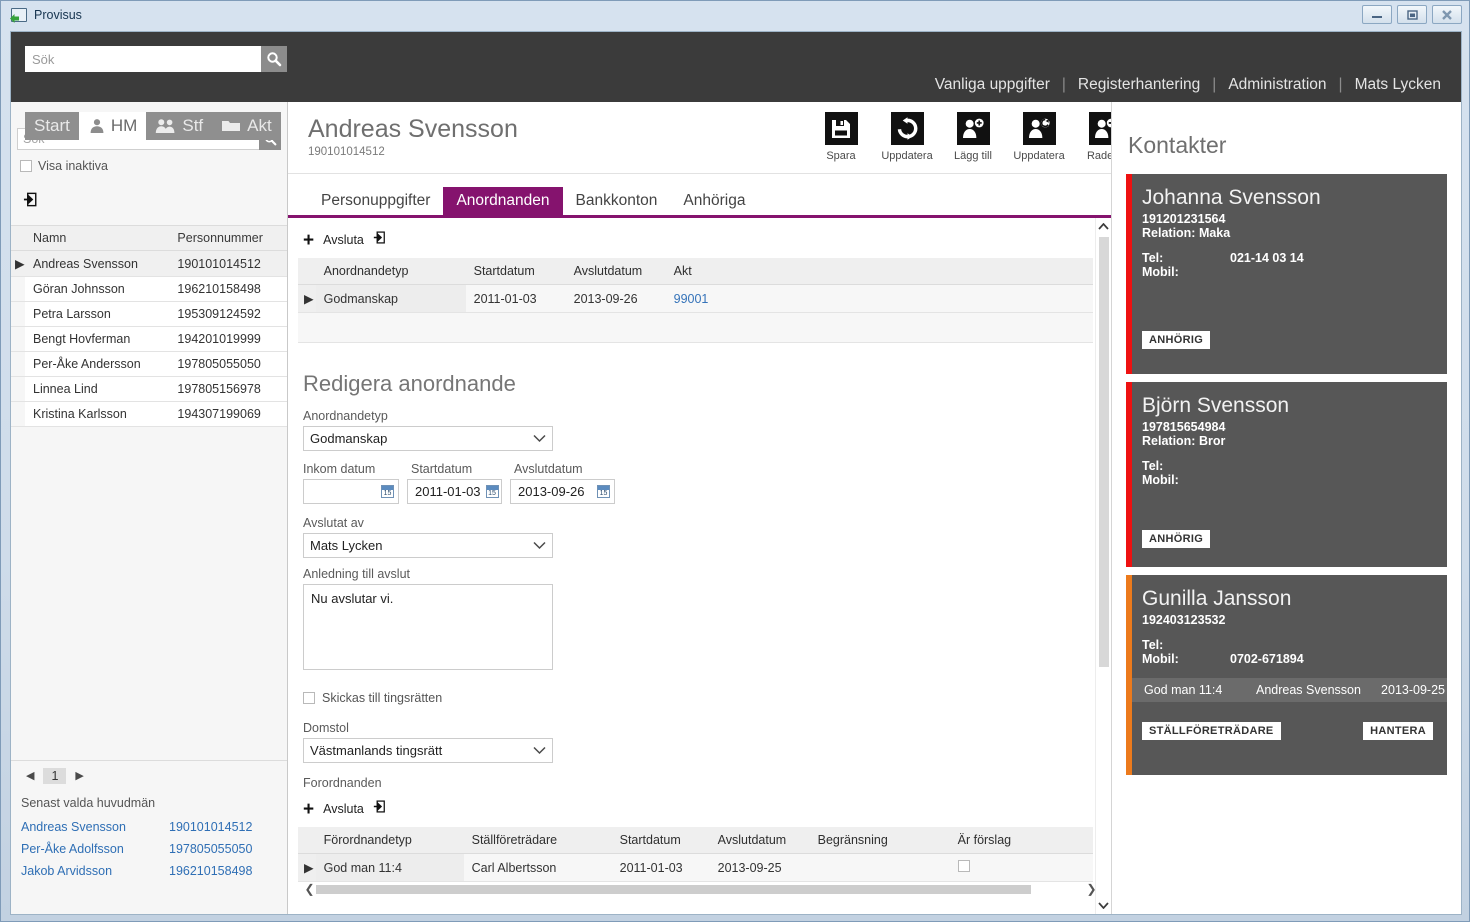  I want to click on anordnanden-actions: + Avsluta, so click(696, 238).